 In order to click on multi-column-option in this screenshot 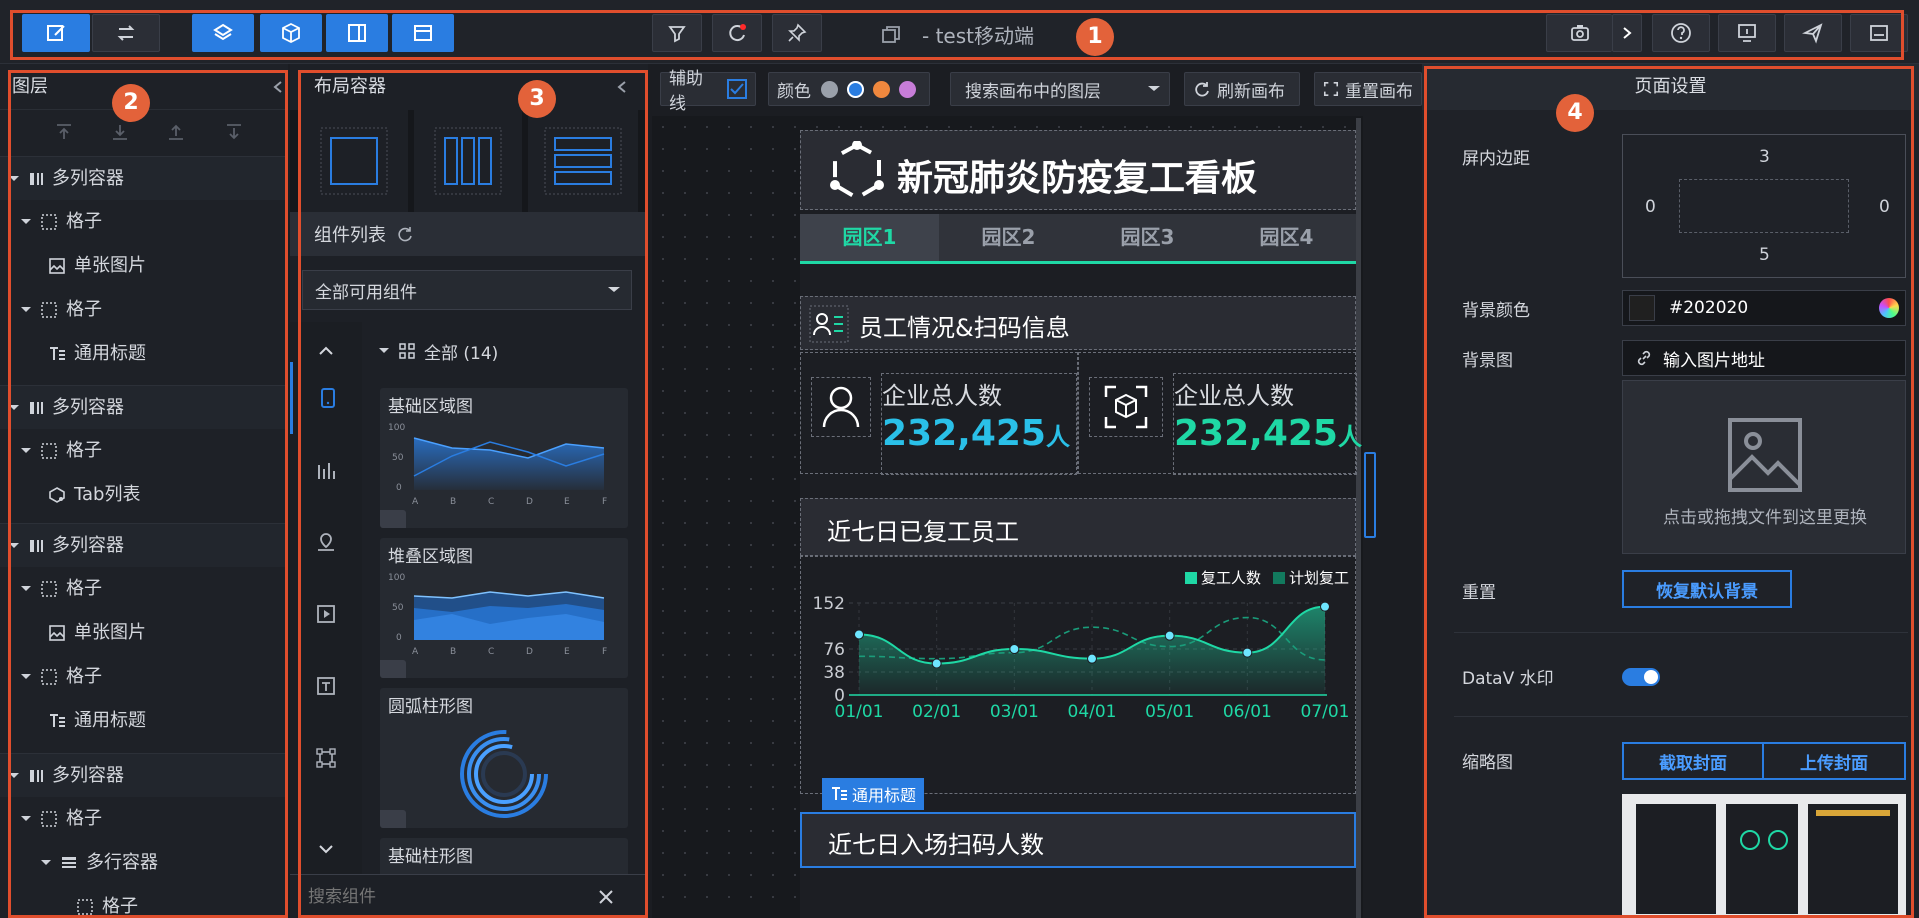, I will do `click(468, 161)`.